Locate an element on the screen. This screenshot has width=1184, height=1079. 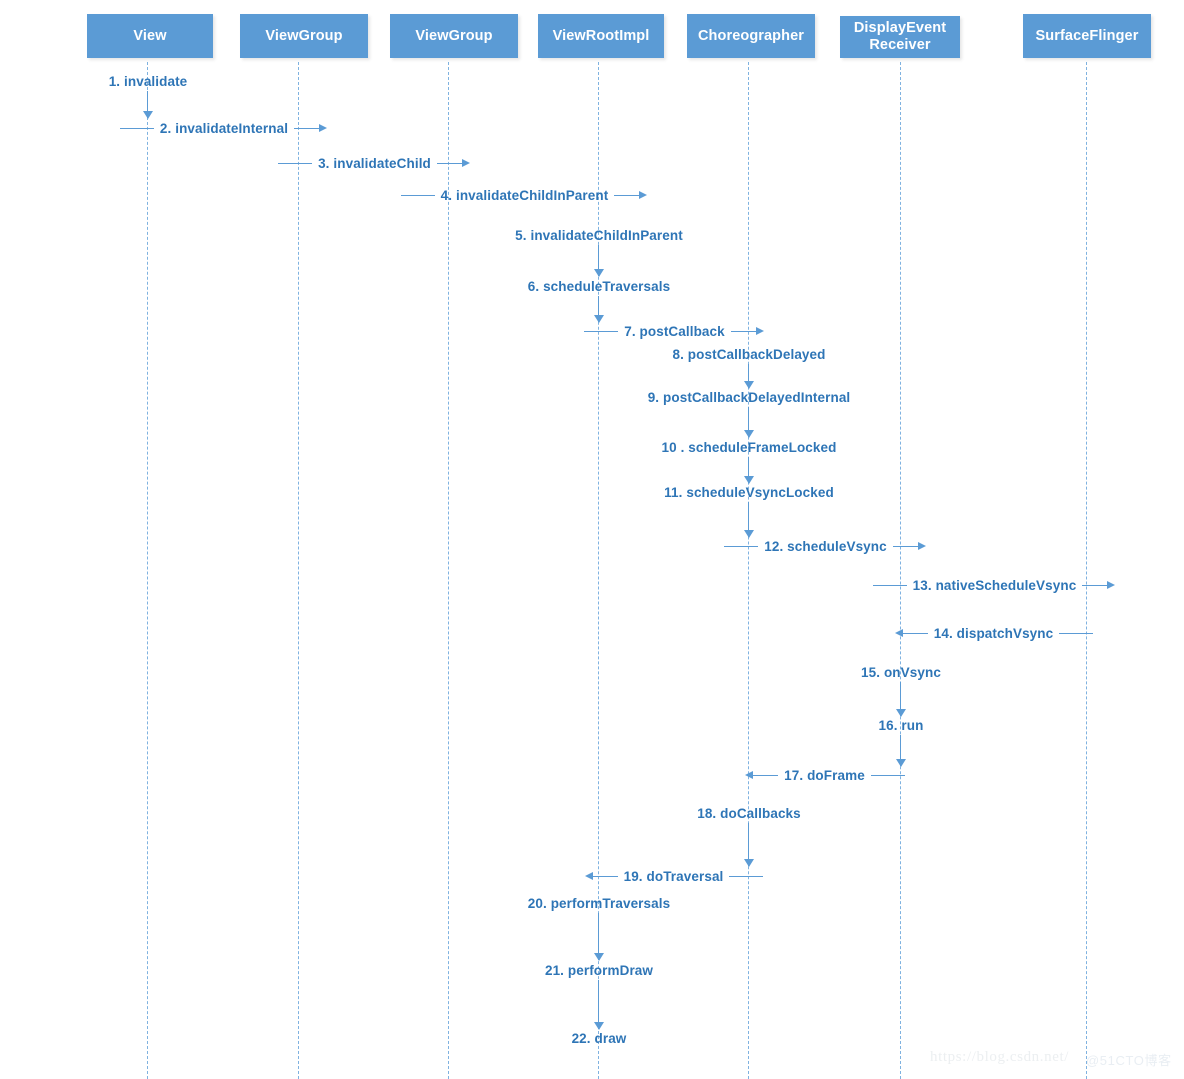
message-label: 10 . scheduleFrameLocked is located at coordinates (749, 447).